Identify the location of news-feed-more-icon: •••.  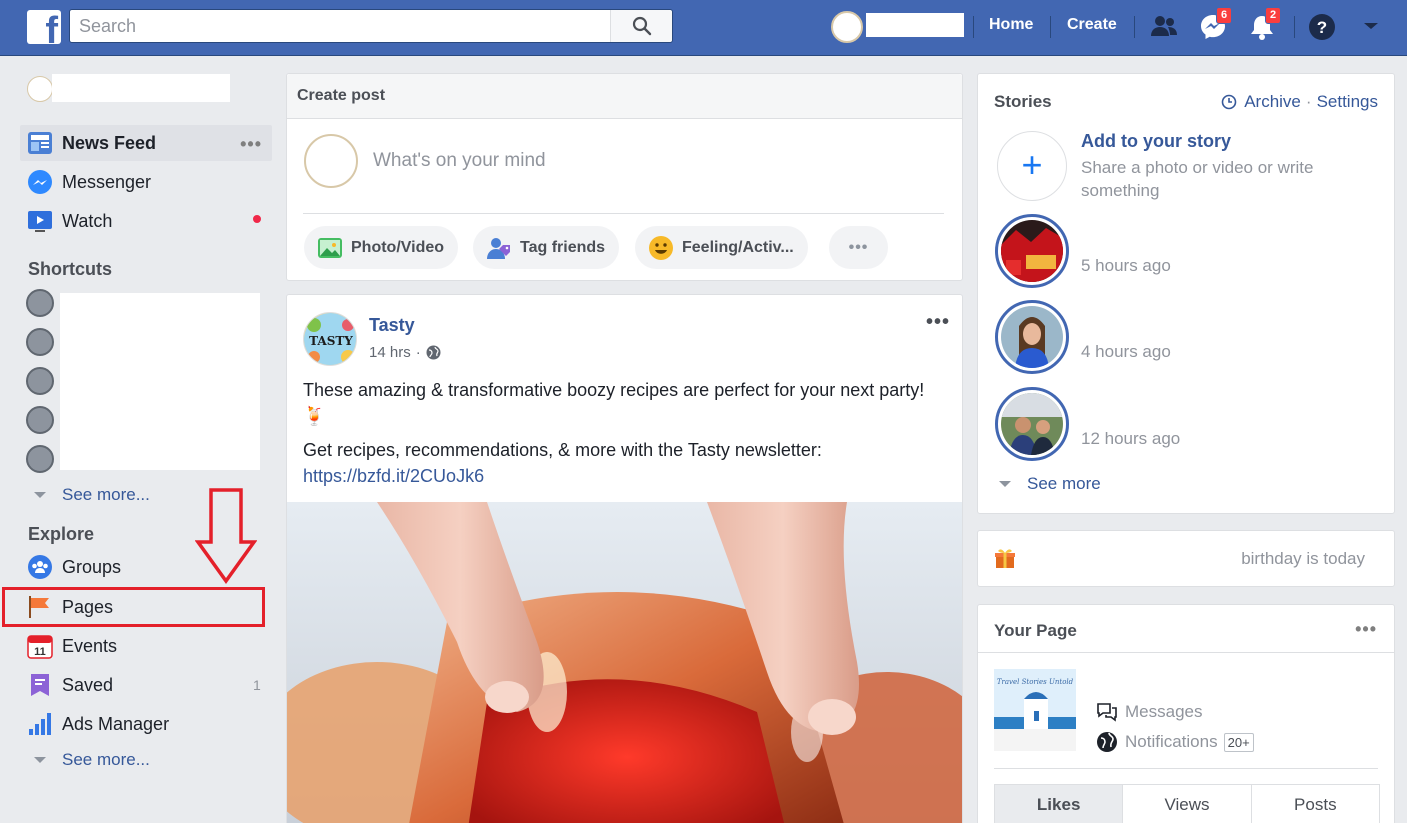
(251, 144).